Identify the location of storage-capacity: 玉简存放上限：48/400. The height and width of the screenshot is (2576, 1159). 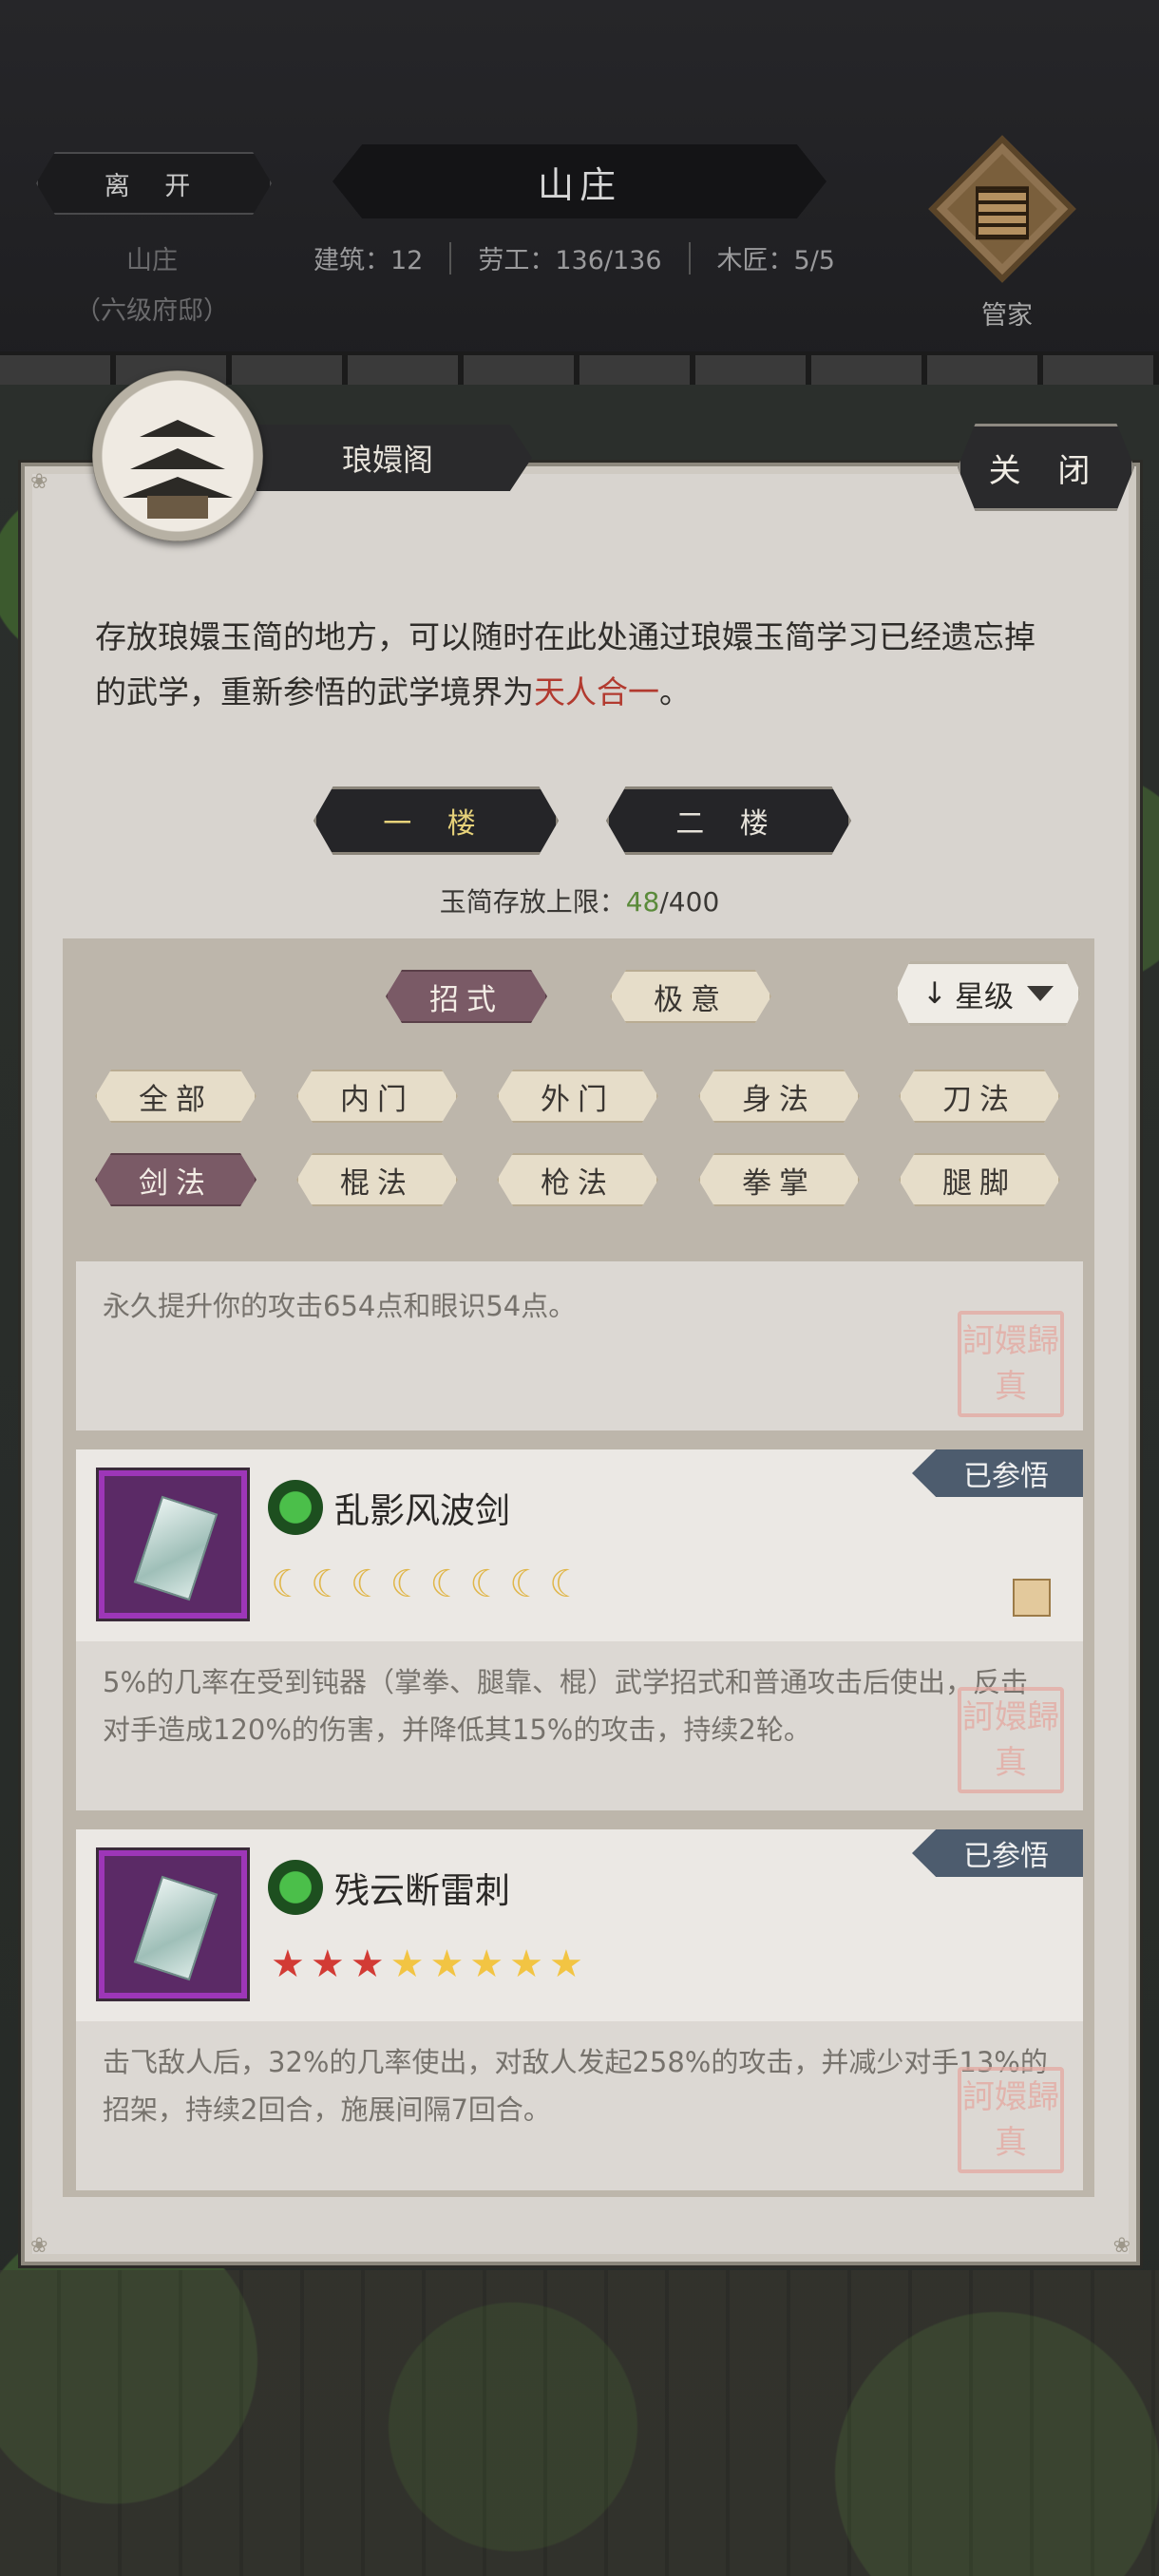
(579, 900).